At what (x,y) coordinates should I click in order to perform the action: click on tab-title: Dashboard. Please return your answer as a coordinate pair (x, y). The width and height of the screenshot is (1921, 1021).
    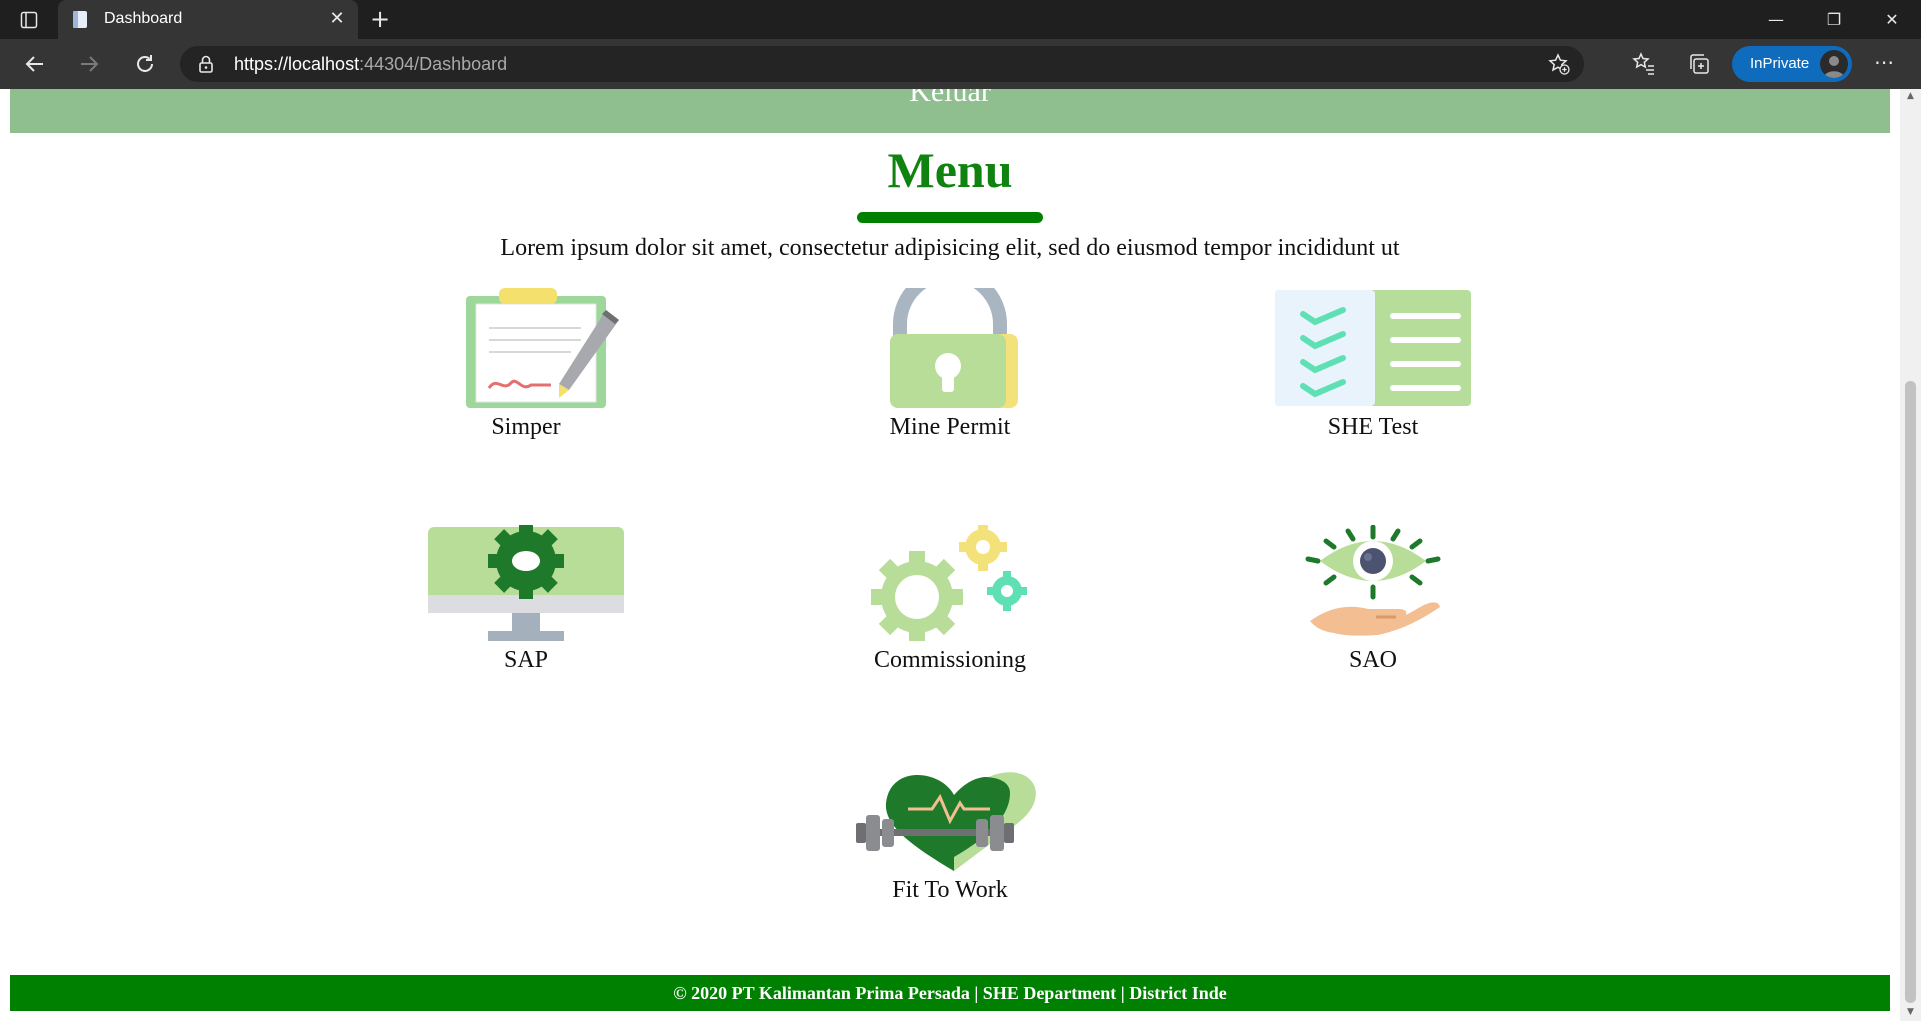
    Looking at the image, I should click on (143, 18).